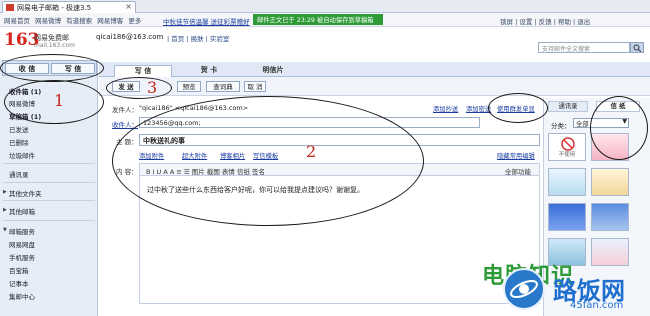 The width and height of the screenshot is (650, 316). I want to click on sidebar-item-sent: 已发送, so click(19, 129).